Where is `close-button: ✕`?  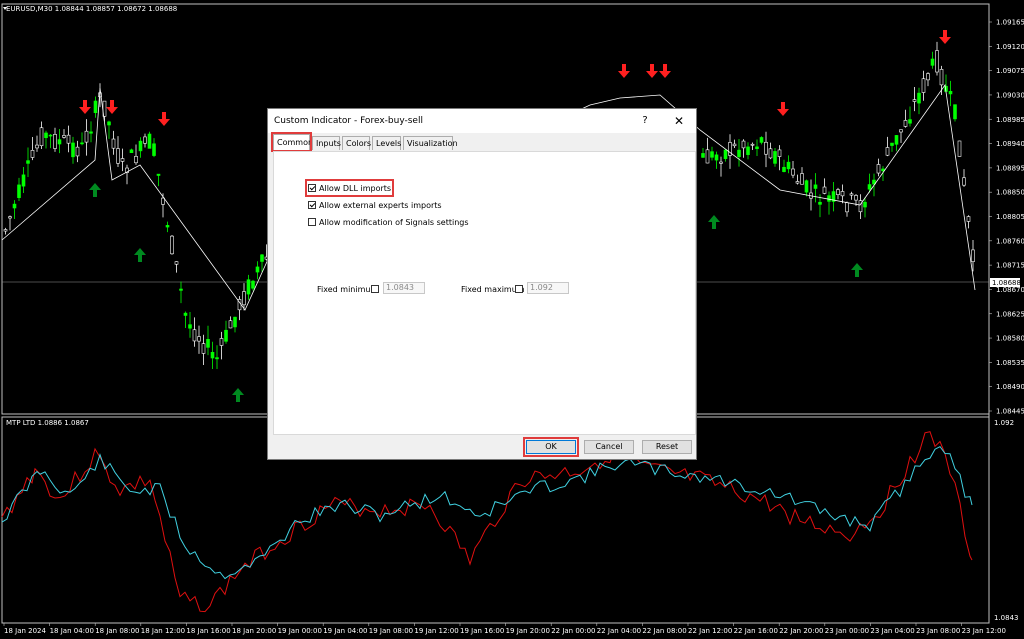
close-button: ✕ is located at coordinates (679, 121).